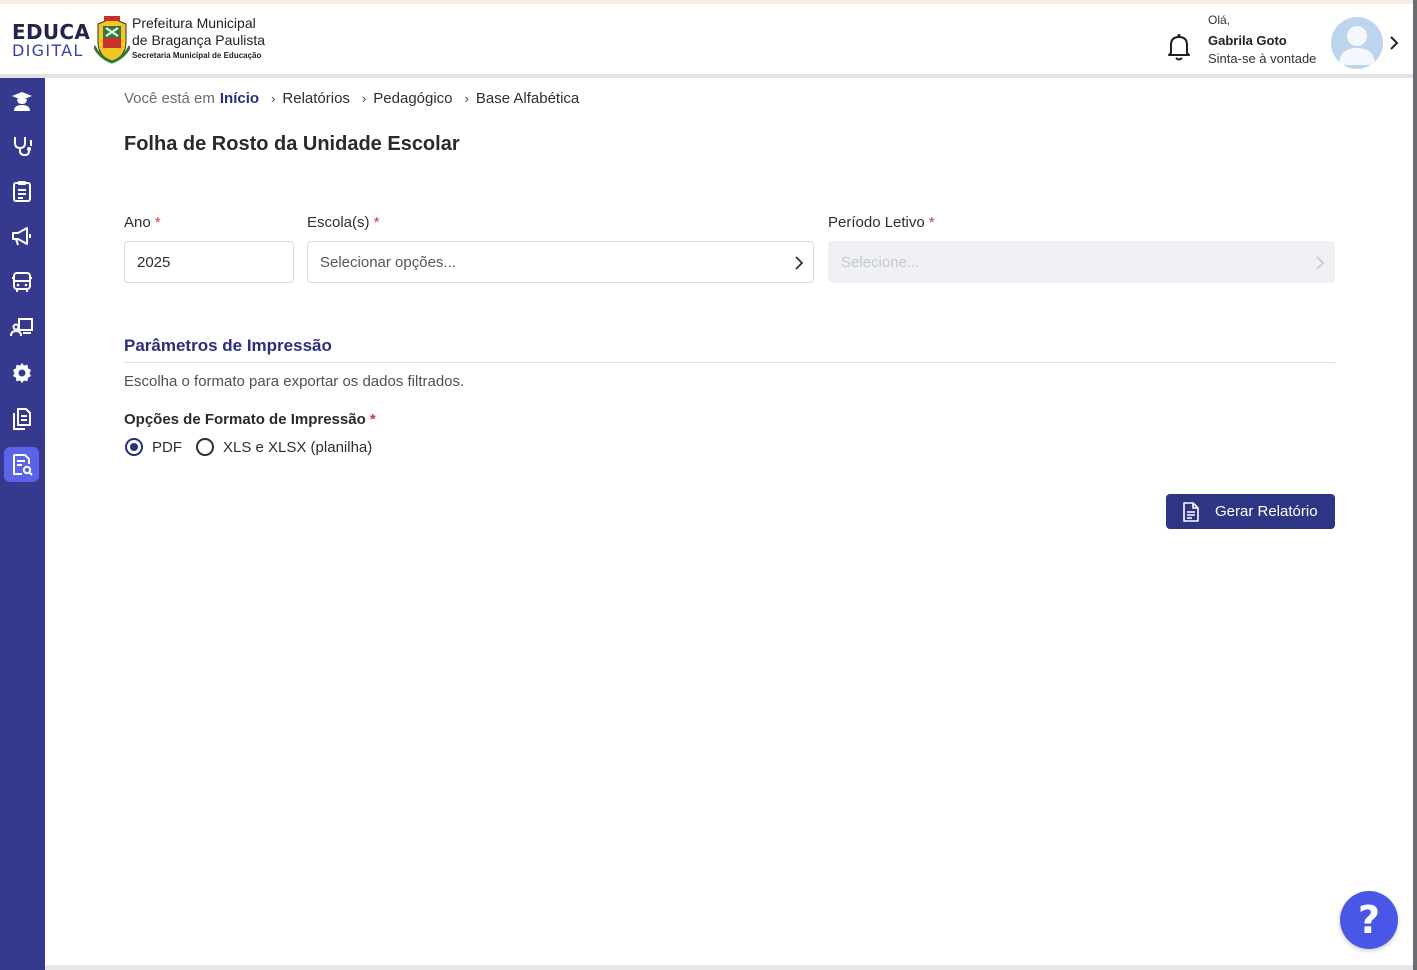  What do you see at coordinates (729, 967) in the screenshot?
I see `window-bottom-edge` at bounding box center [729, 967].